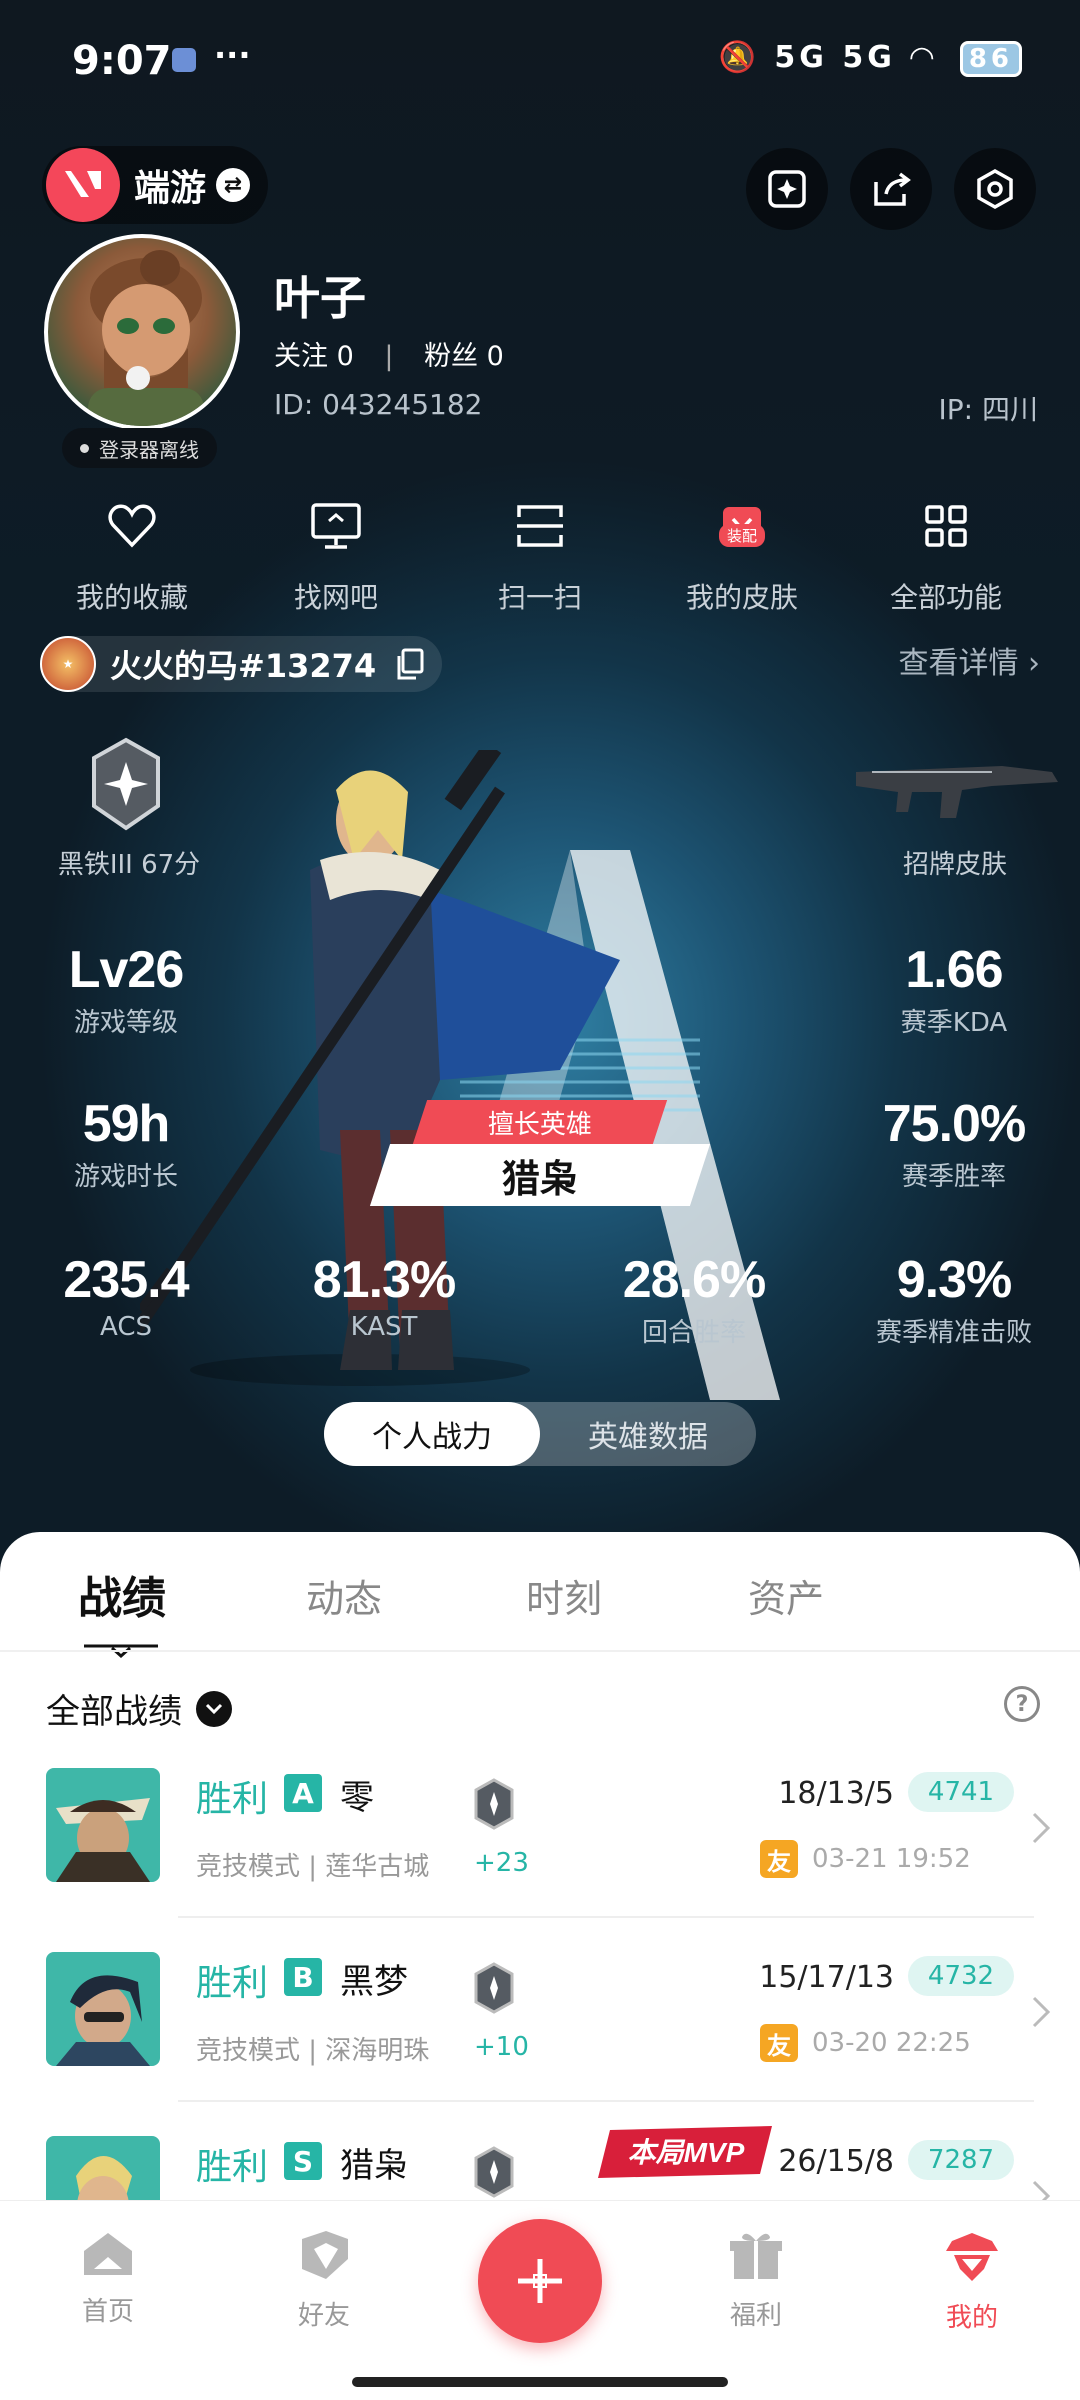  I want to click on scan-icon, so click(540, 526).